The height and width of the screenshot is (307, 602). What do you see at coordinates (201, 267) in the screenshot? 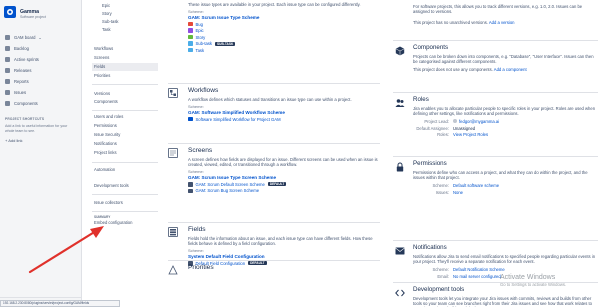
I see `priorities-title: Priorities` at bounding box center [201, 267].